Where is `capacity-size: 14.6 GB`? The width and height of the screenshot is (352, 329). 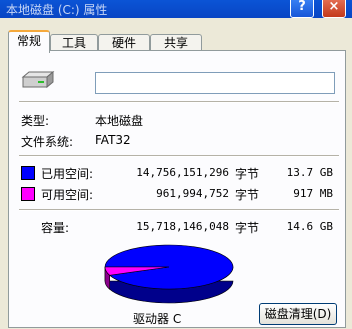
capacity-size: 14.6 GB is located at coordinates (309, 226).